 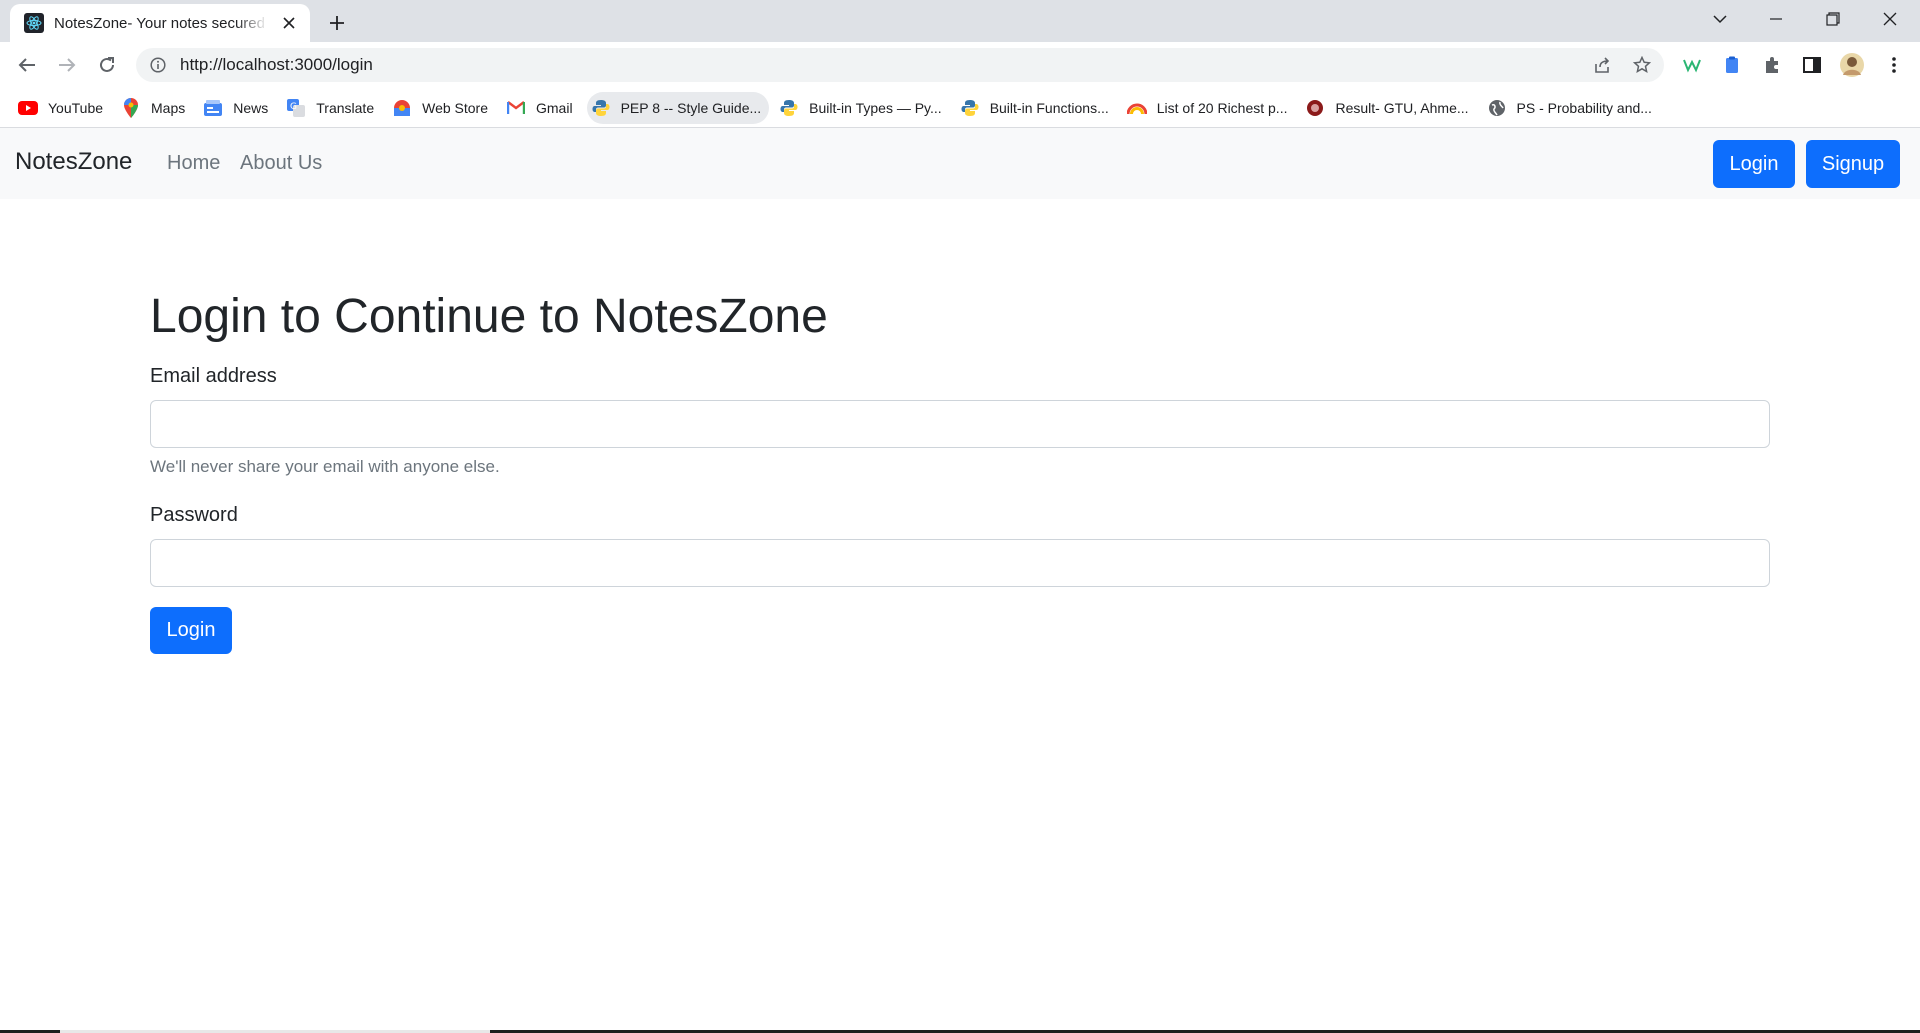 I want to click on back-arrow-icon, so click(x=27, y=65).